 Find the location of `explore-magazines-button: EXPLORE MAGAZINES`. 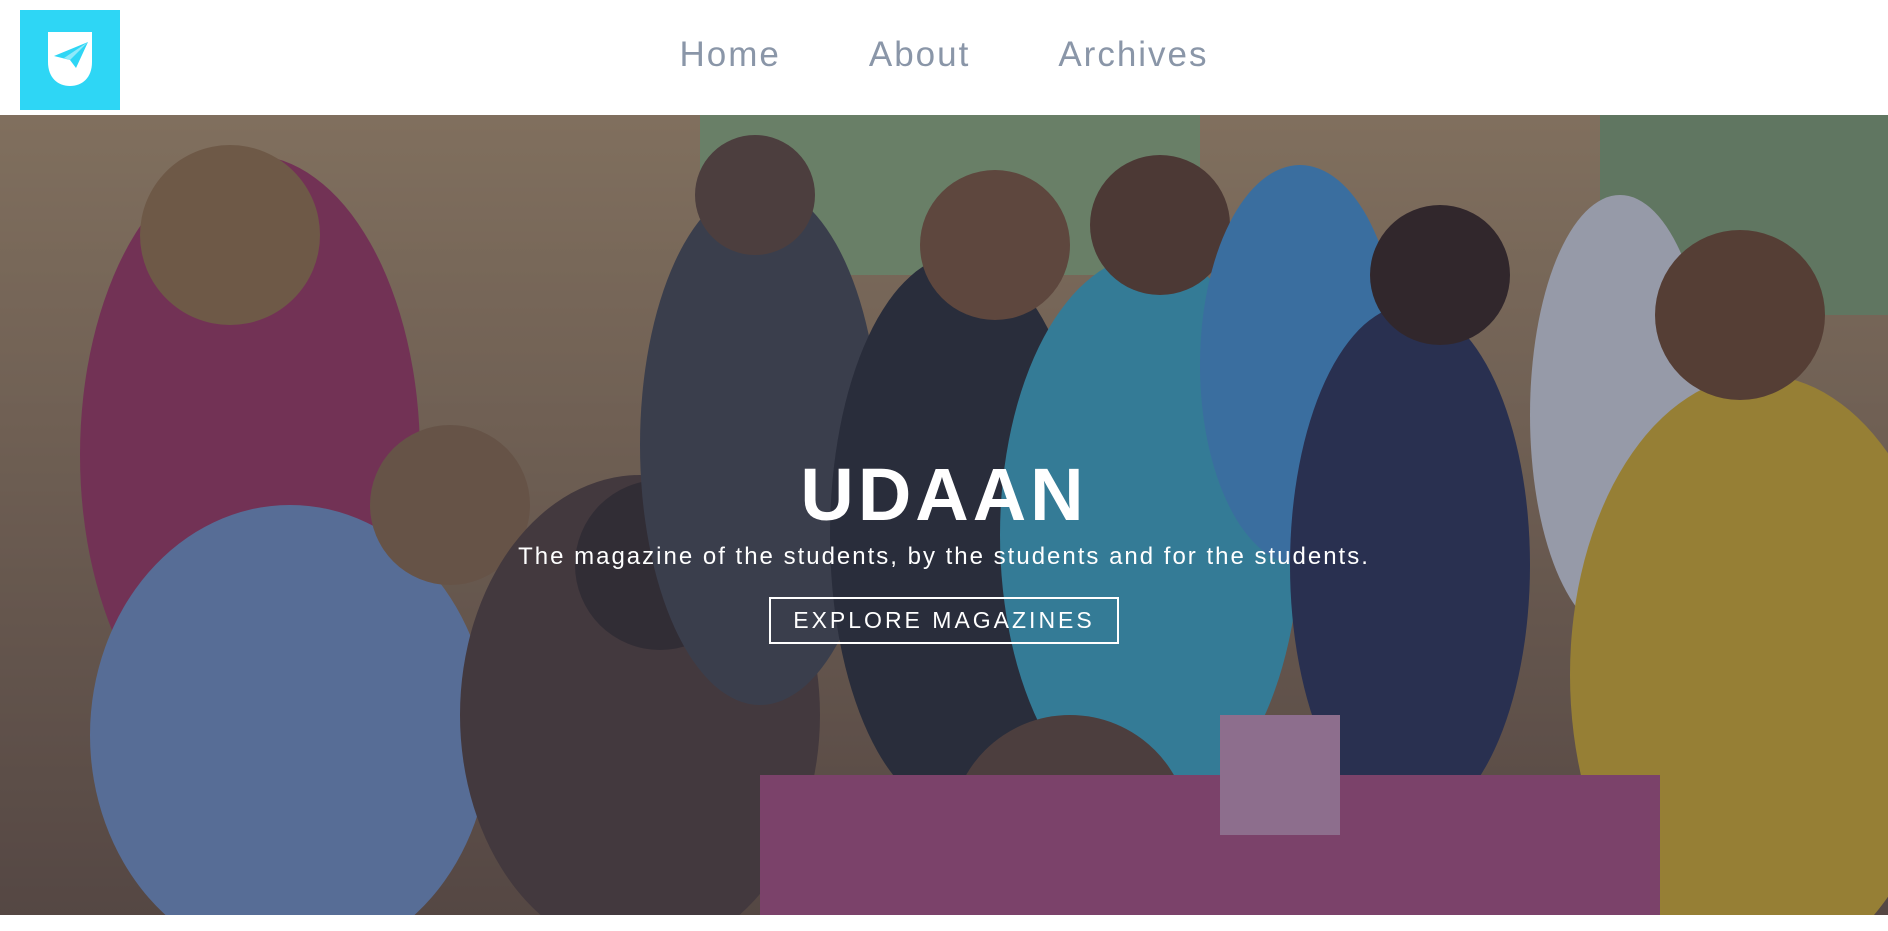

explore-magazines-button: EXPLORE MAGAZINES is located at coordinates (944, 620).